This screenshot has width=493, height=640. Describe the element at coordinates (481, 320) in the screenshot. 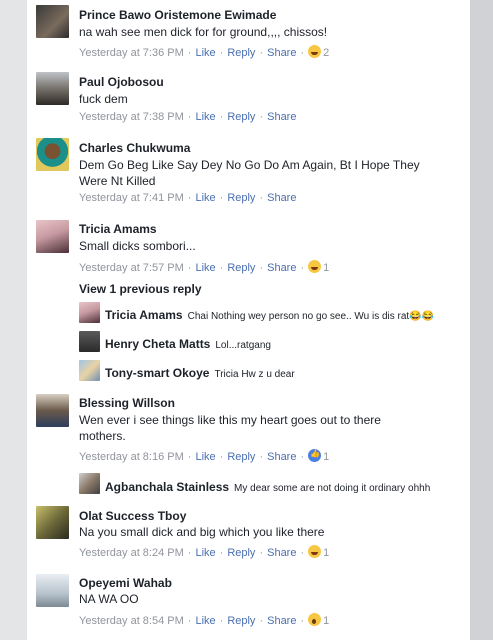

I see `scroll-rail` at that location.